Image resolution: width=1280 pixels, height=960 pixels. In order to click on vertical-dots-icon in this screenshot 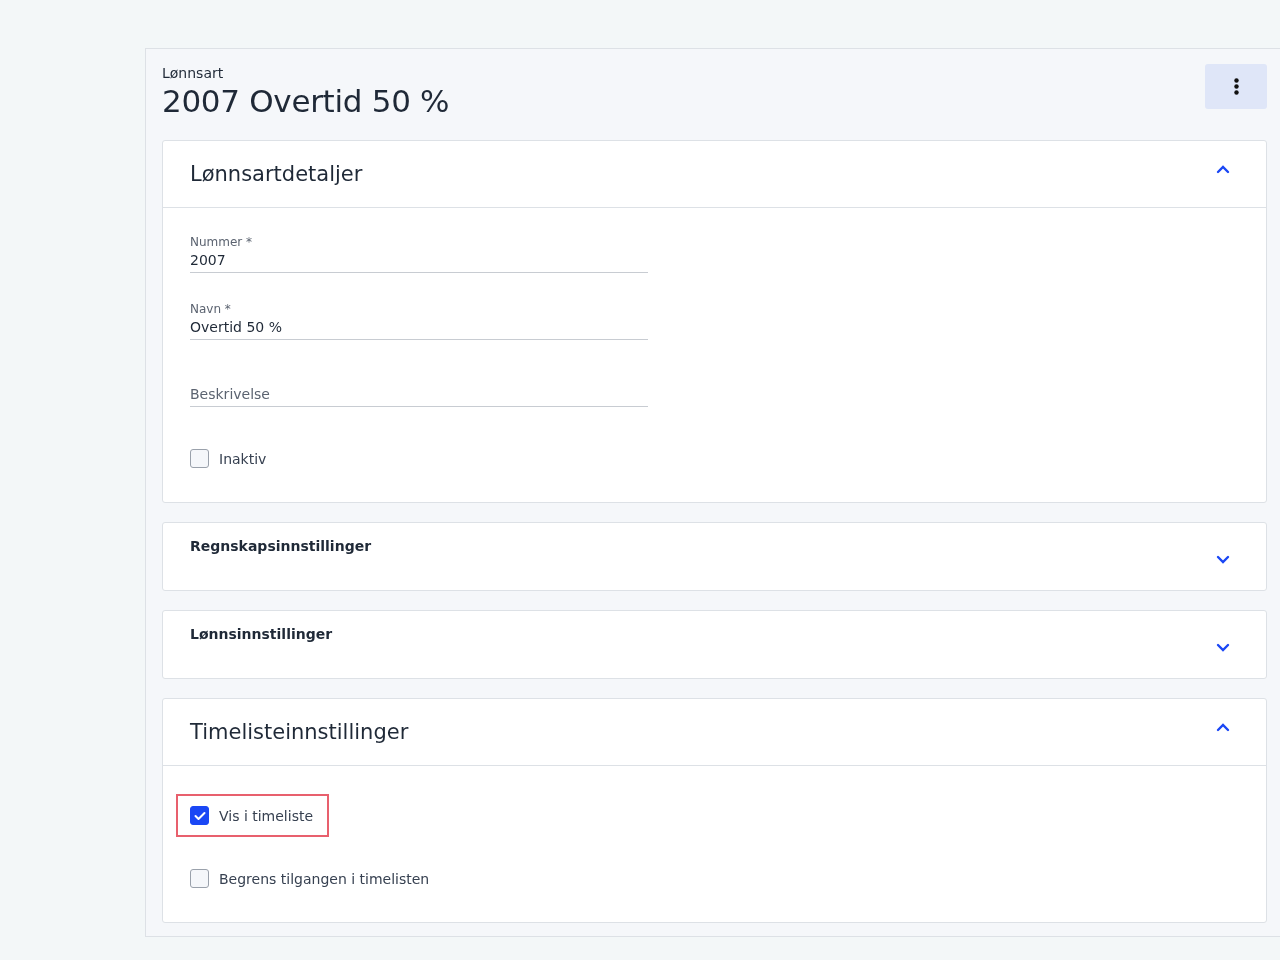, I will do `click(1236, 86)`.